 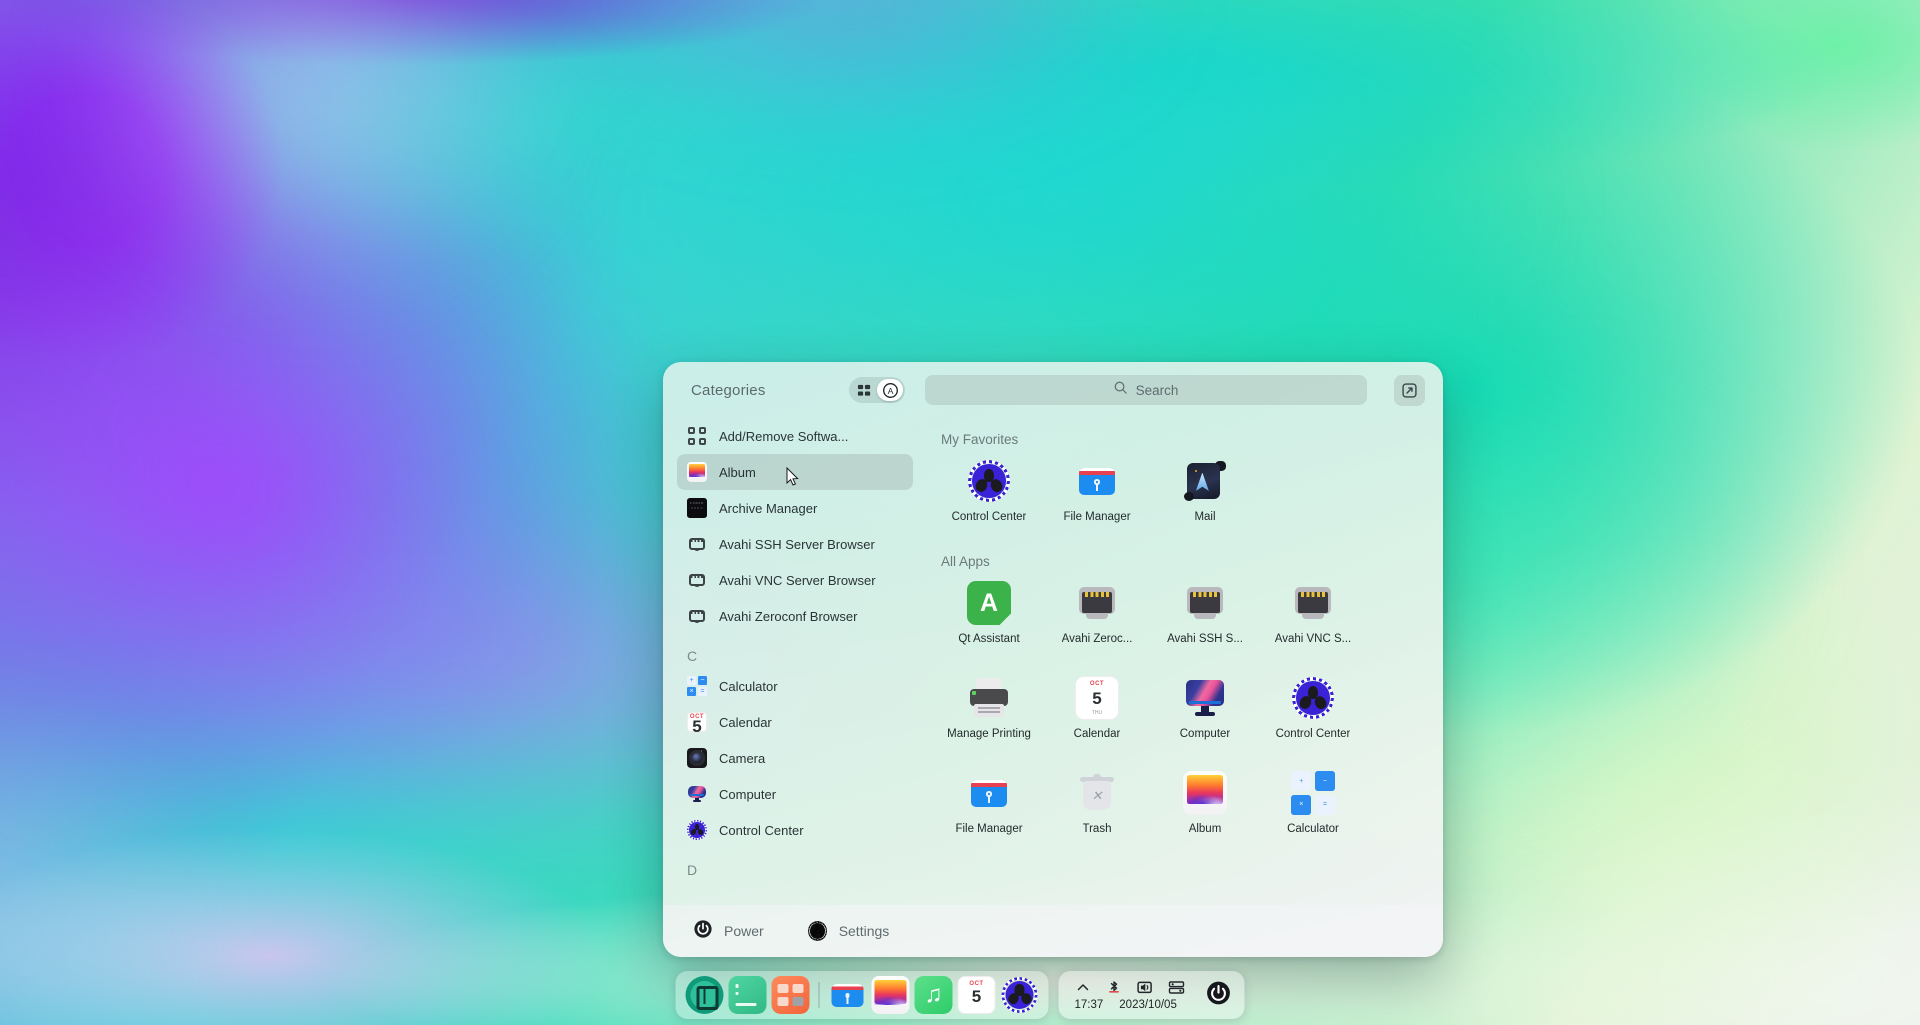 What do you see at coordinates (890, 995) in the screenshot?
I see `dock-item-album` at bounding box center [890, 995].